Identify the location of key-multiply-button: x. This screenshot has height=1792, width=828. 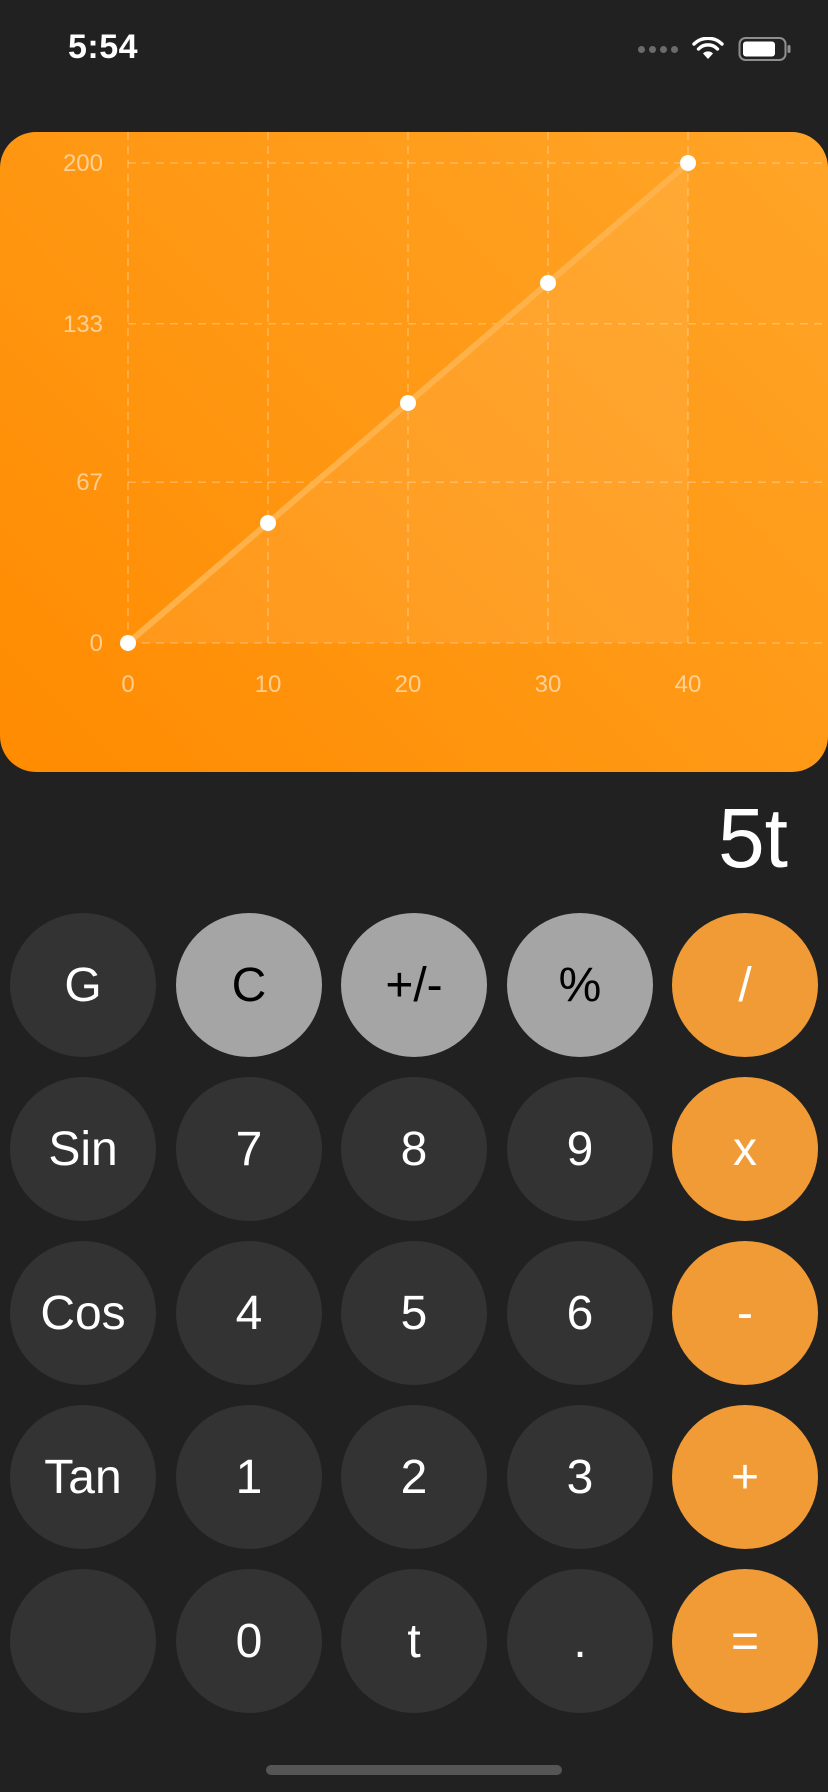
(745, 1149).